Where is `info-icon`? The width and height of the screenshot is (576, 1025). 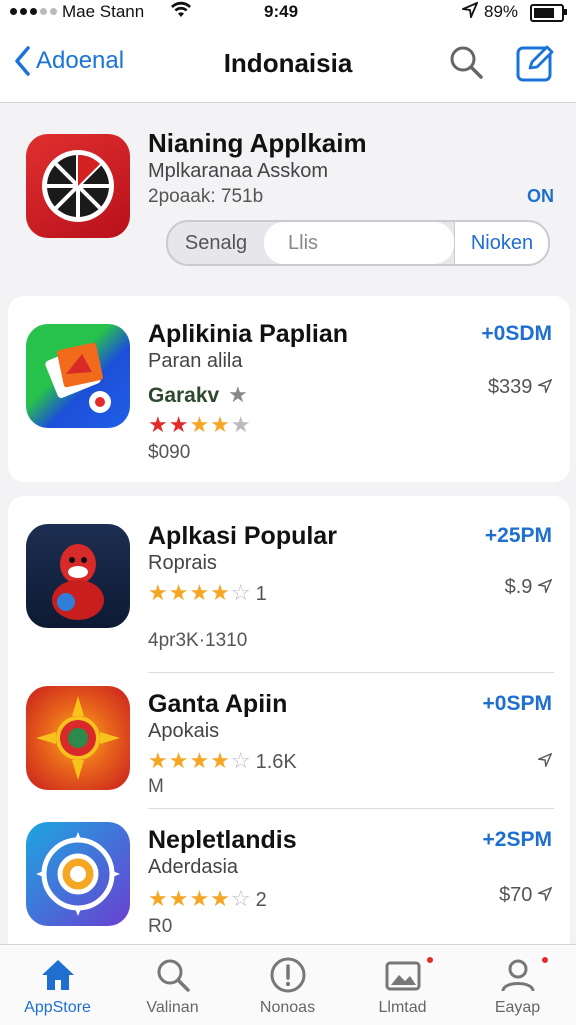 info-icon is located at coordinates (288, 975).